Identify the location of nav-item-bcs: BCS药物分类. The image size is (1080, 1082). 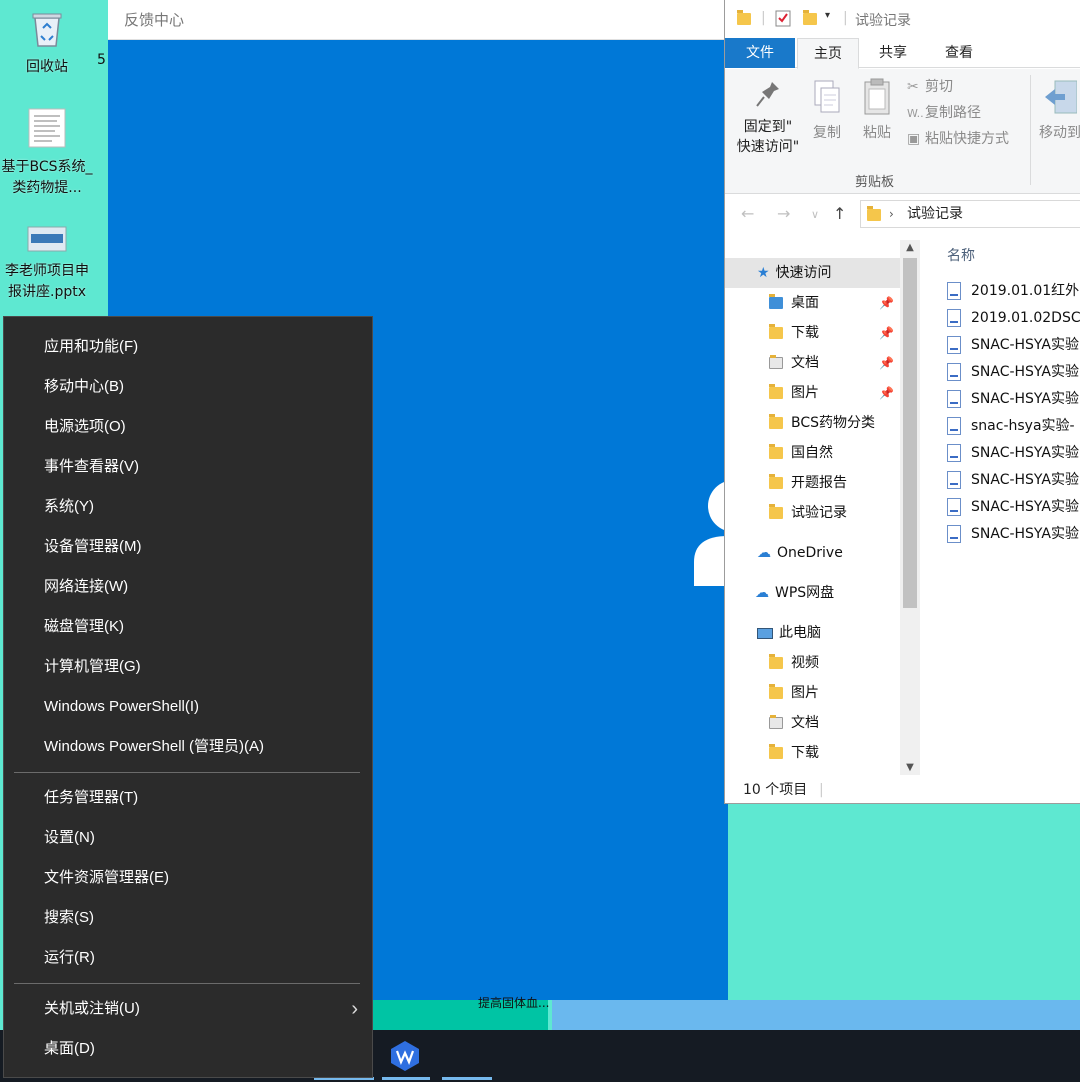
(812, 423).